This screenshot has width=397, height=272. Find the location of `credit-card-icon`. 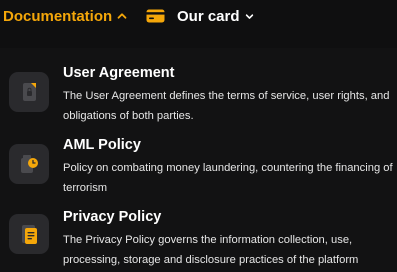

credit-card-icon is located at coordinates (155, 16).